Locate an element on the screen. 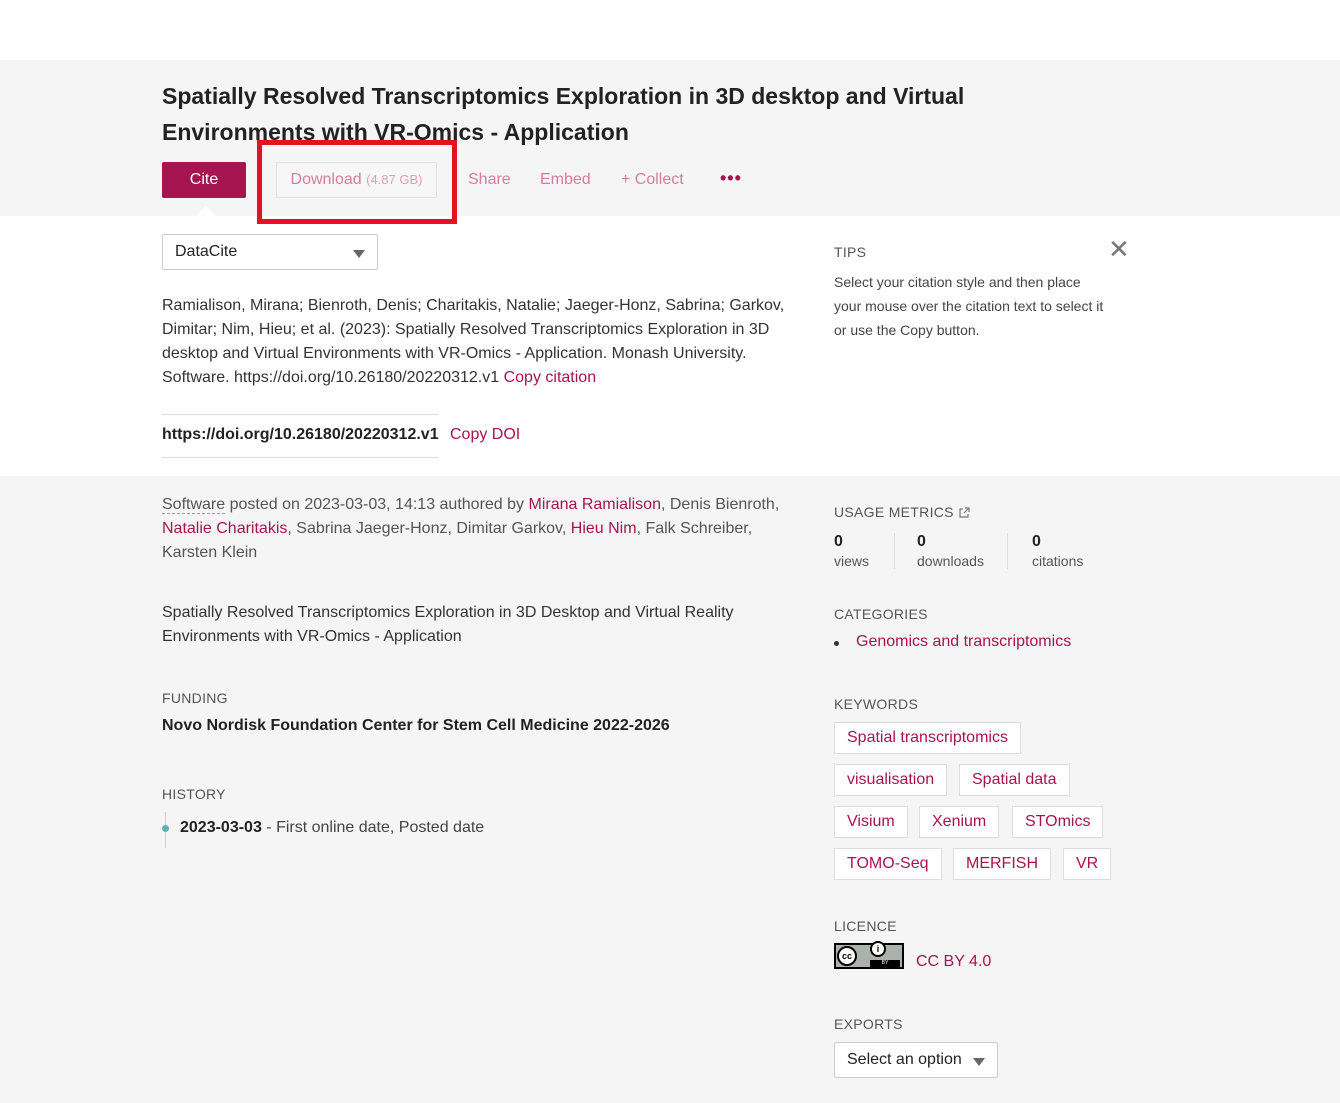 The image size is (1340, 1103). categories-heading: CATEGORIES is located at coordinates (881, 614).